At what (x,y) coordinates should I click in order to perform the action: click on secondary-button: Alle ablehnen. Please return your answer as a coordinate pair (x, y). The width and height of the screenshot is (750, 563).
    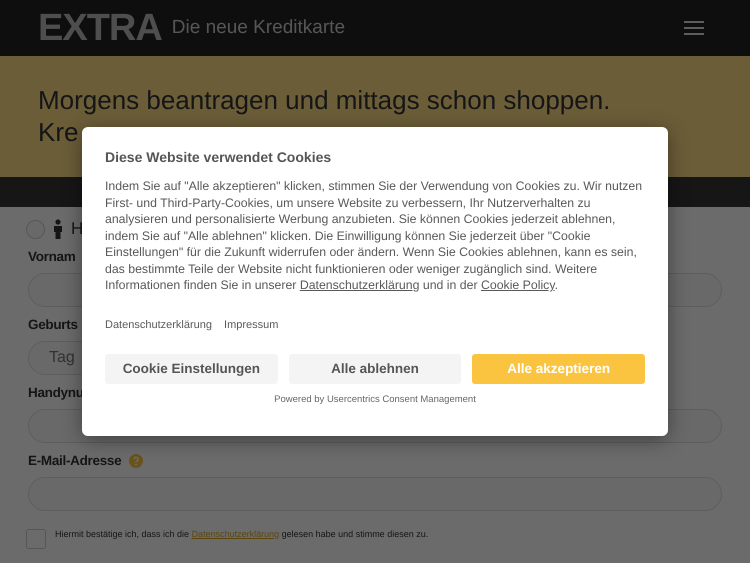
    Looking at the image, I should click on (375, 369).